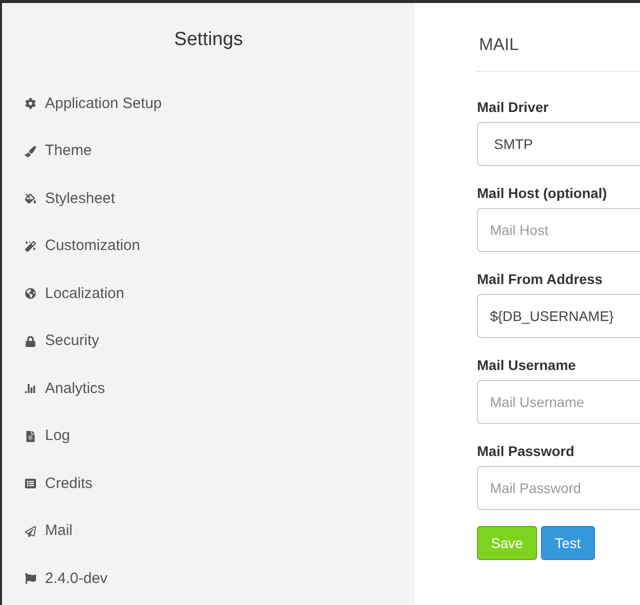  I want to click on sidebar-item: Customization, so click(82, 246).